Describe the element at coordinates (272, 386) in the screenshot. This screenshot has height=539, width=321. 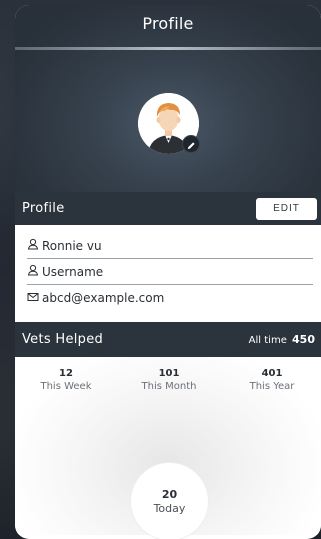
I see `stat-label: This Year` at that location.